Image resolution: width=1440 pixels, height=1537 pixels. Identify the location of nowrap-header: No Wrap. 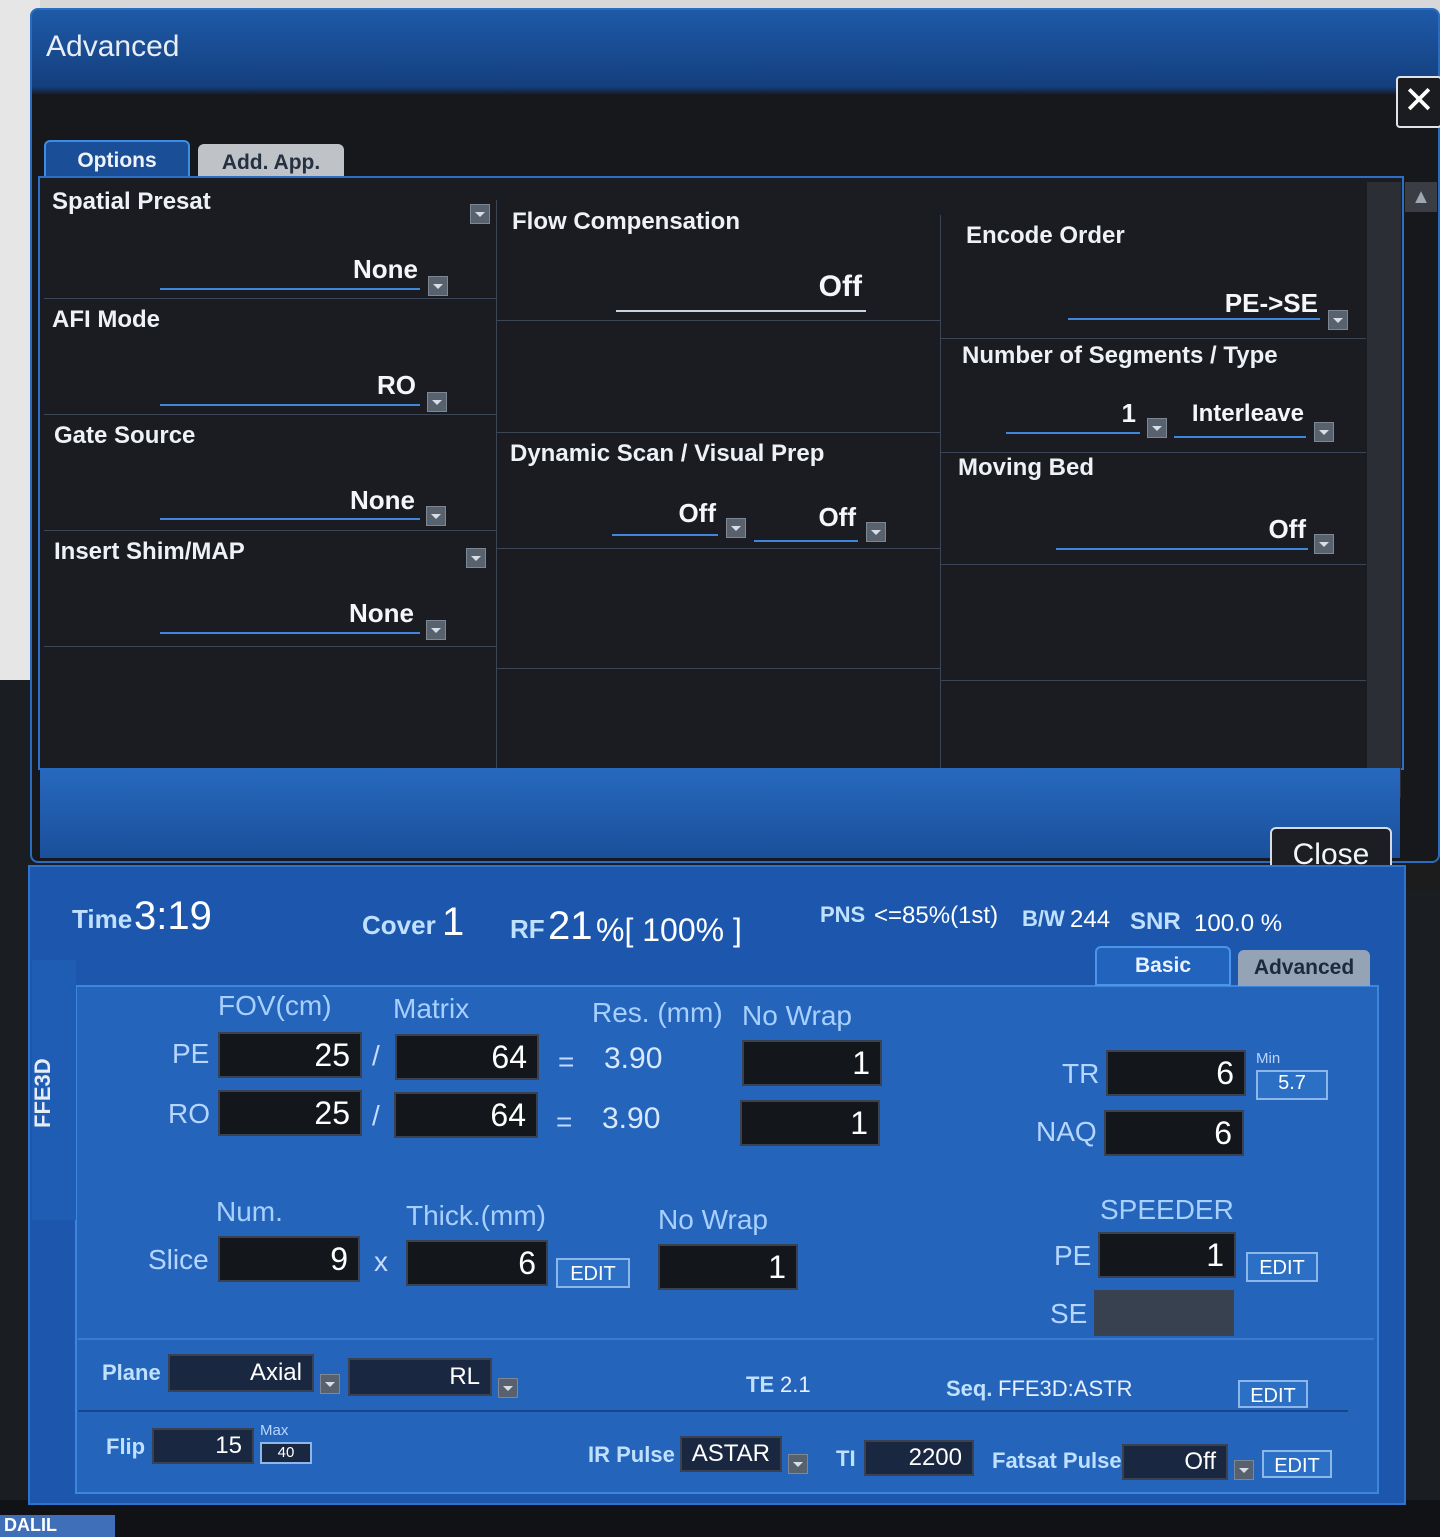
(797, 1015).